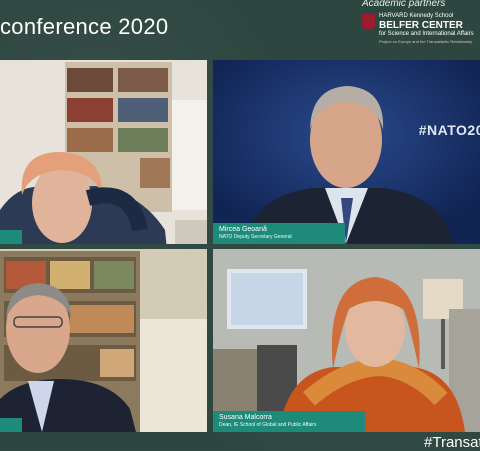  I want to click on logo-institution: HARVARD Kennedy School, so click(416, 16).